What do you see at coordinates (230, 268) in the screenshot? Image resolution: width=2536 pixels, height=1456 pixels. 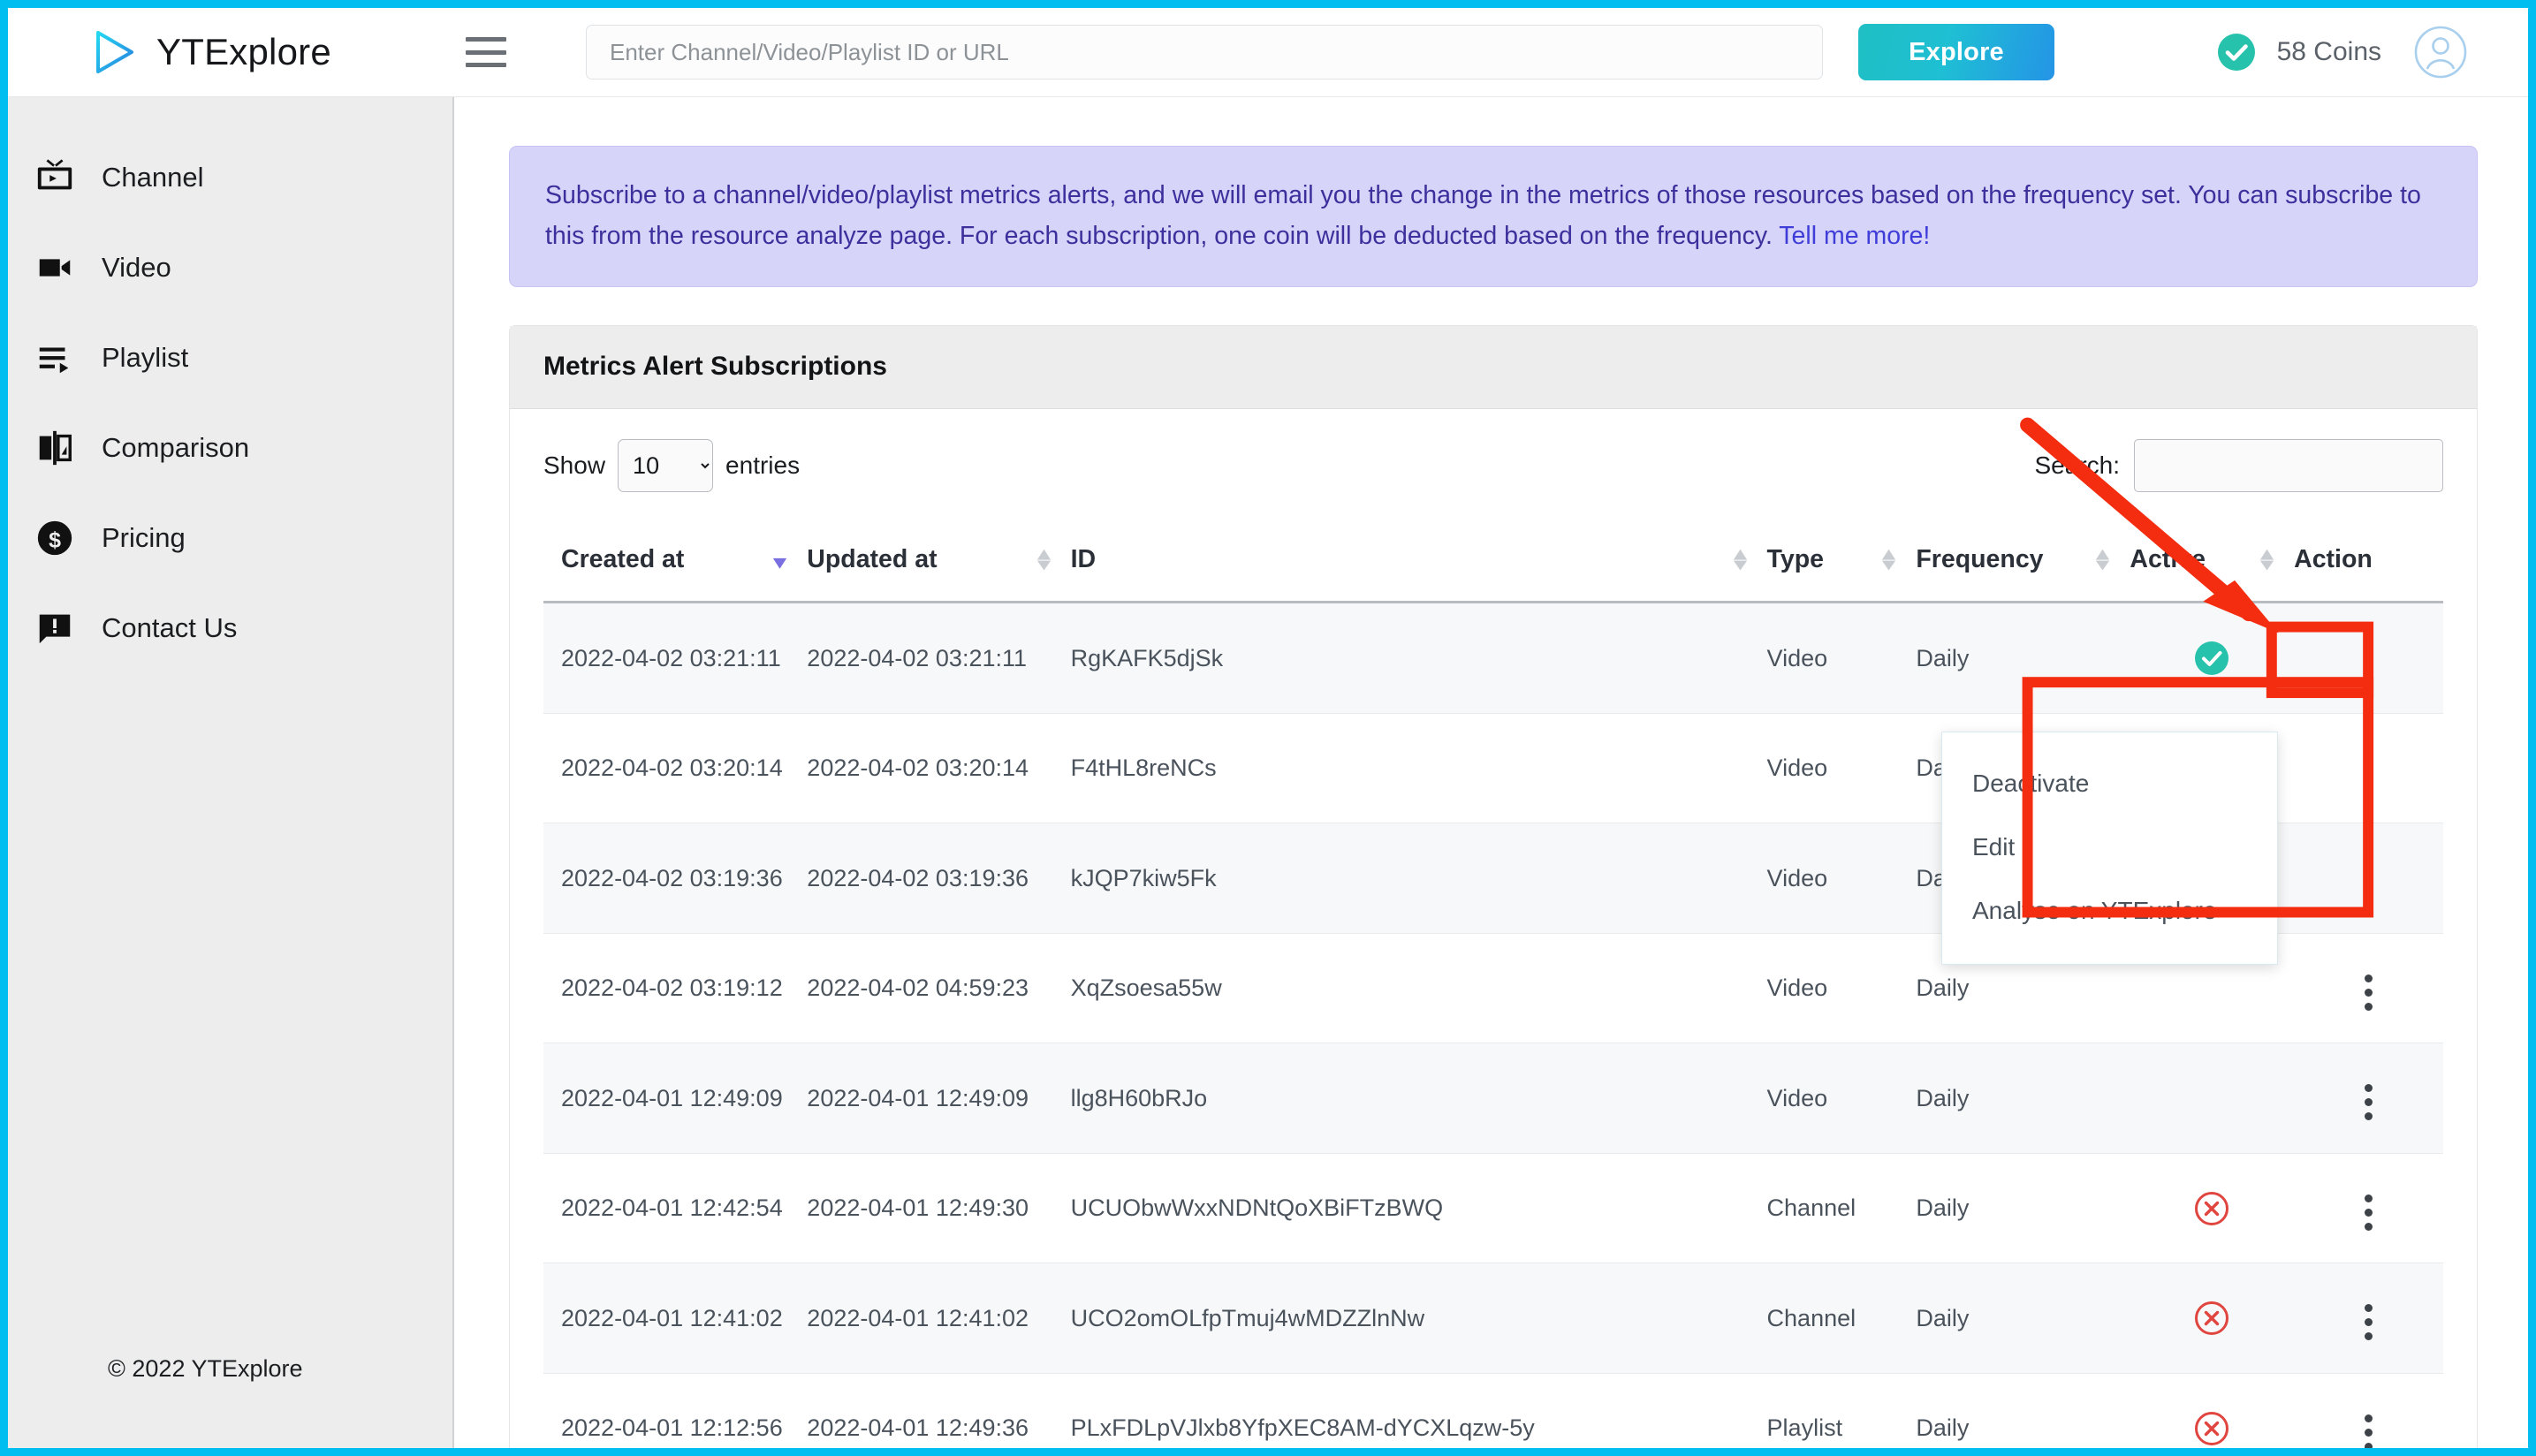 I see `sidebar-item-video: Video` at bounding box center [230, 268].